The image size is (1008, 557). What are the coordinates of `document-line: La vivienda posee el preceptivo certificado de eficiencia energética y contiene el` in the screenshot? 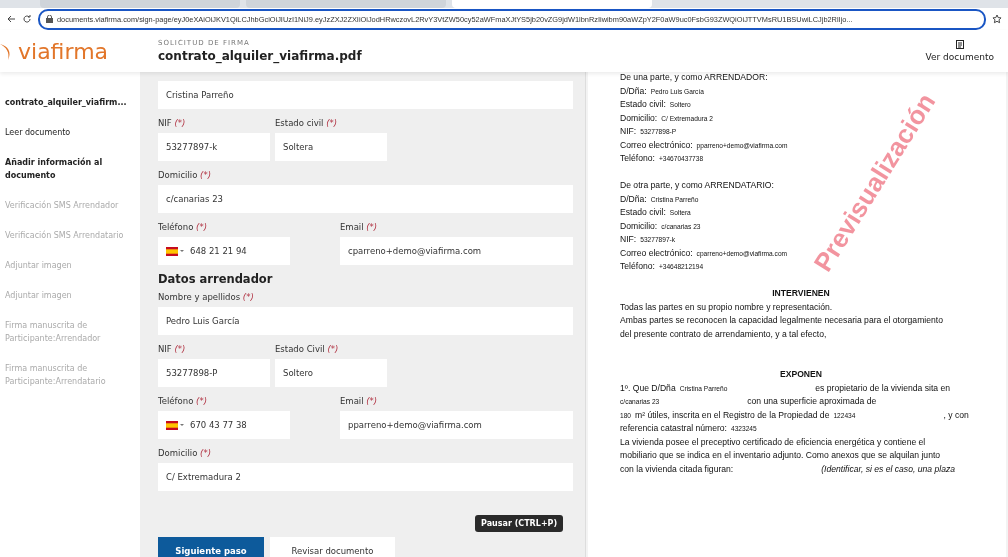 It's located at (773, 442).